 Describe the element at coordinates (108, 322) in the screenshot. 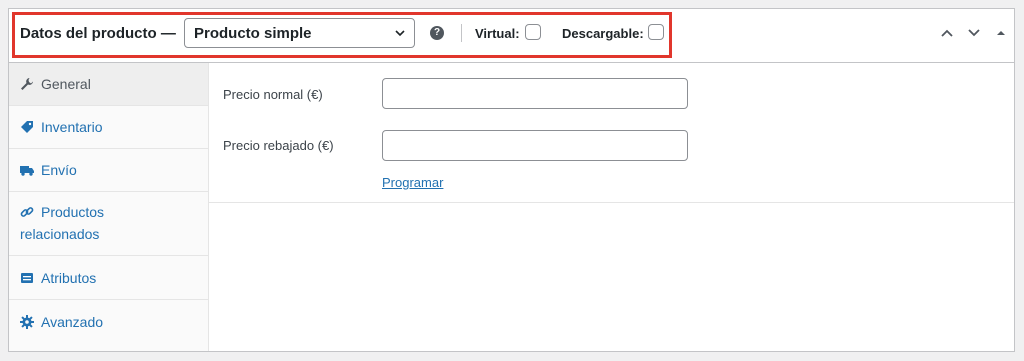

I see `tab-avanzado: Avanzado` at that location.